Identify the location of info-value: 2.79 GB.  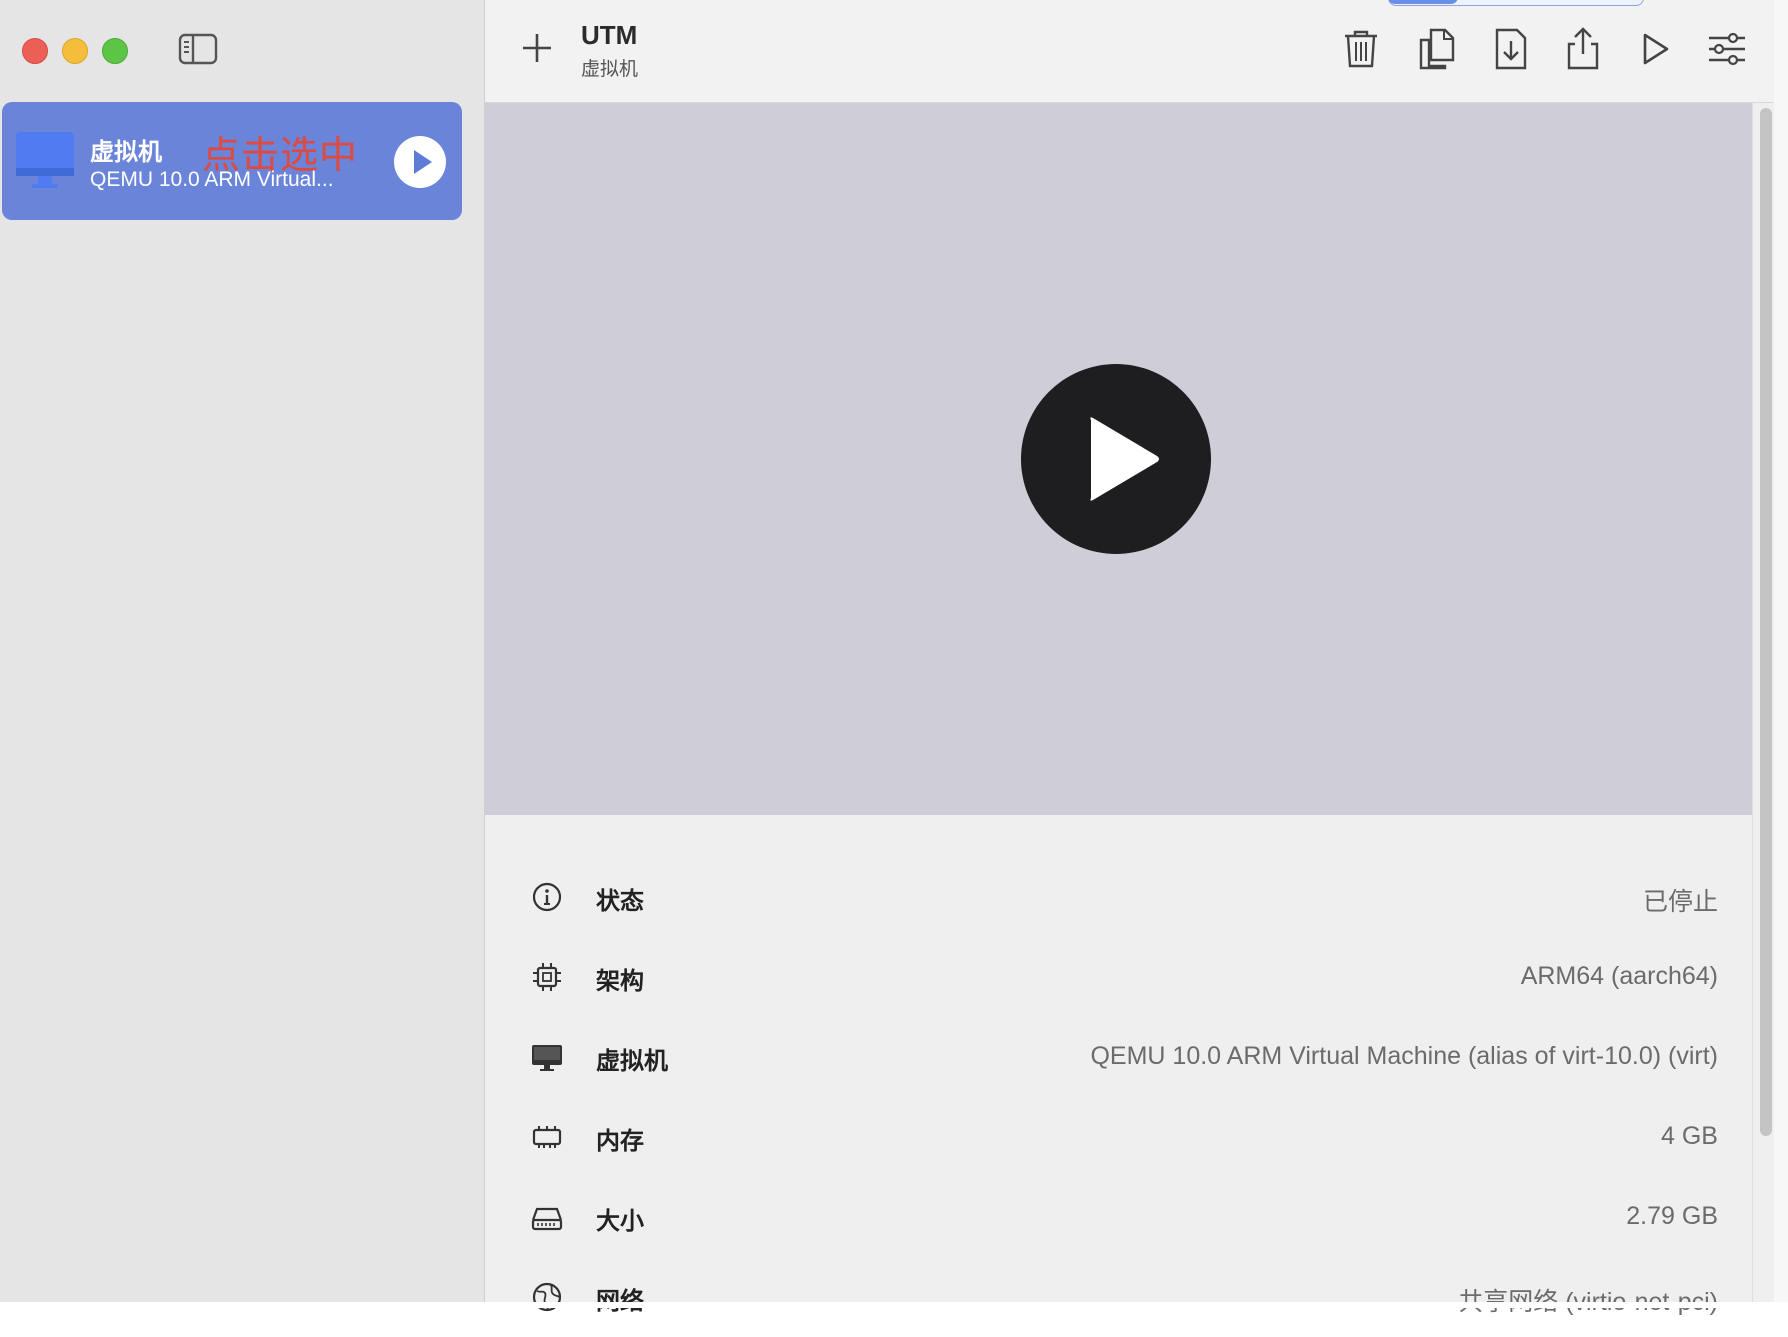
(1672, 1216).